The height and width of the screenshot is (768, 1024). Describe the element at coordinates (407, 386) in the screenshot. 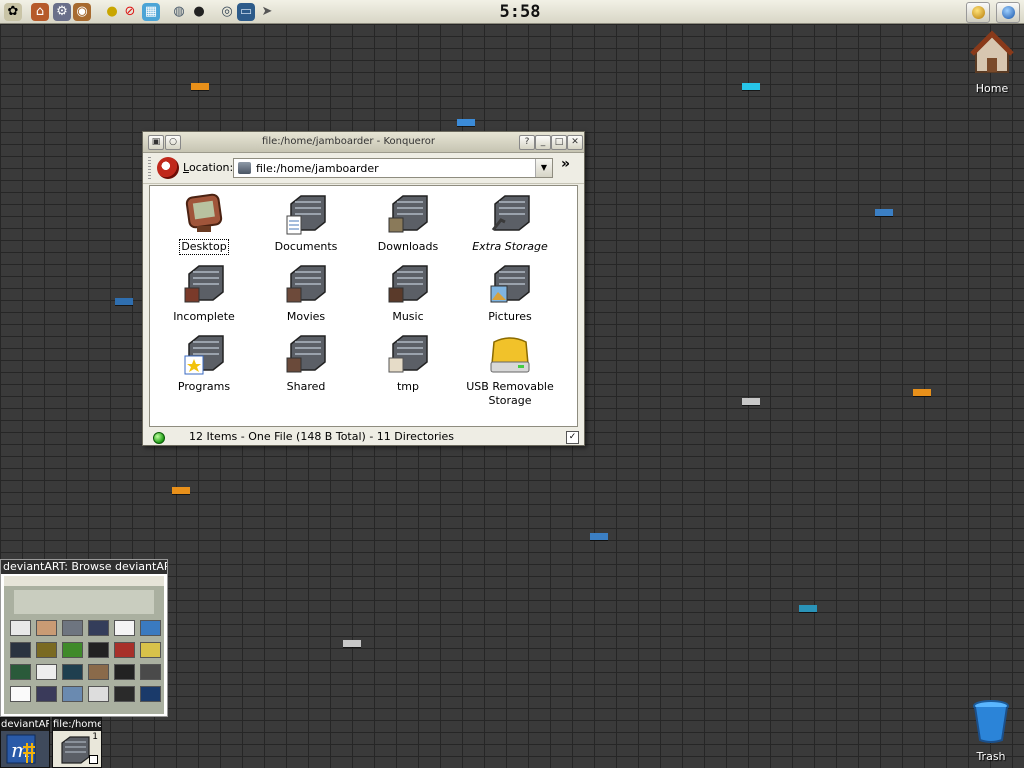

I see `file-item-name: tmp` at that location.